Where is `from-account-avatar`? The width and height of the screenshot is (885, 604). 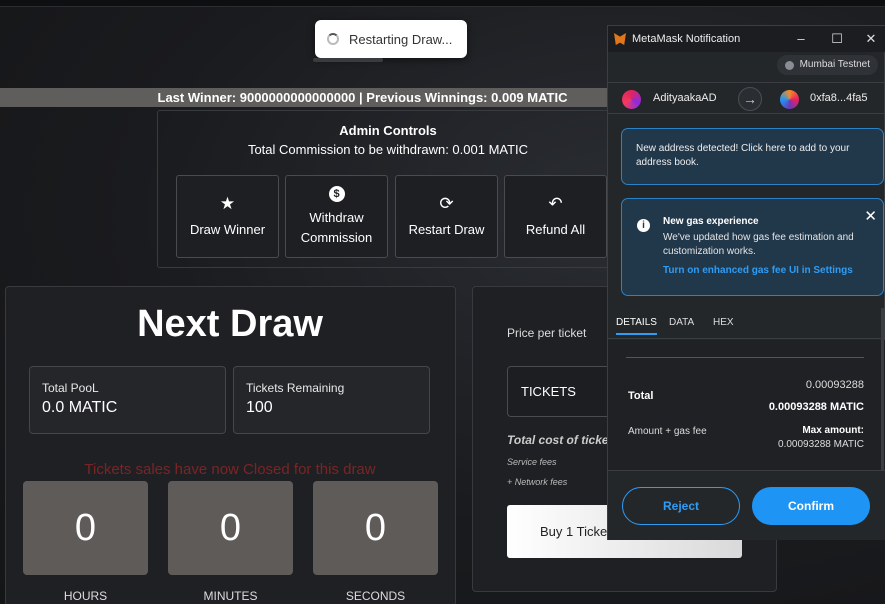
from-account-avatar is located at coordinates (631, 99).